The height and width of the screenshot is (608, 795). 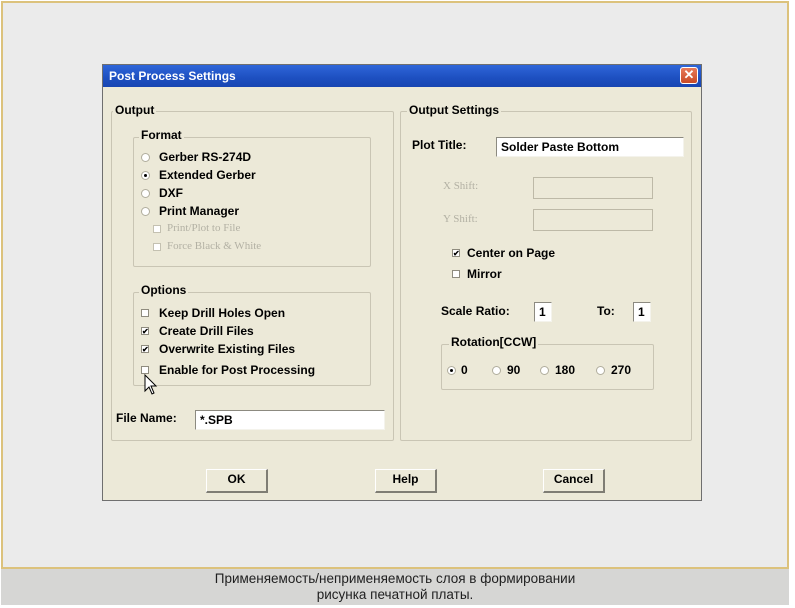 What do you see at coordinates (227, 349) in the screenshot?
I see `overwrite-existing-files-label: Overwrite Existing Files` at bounding box center [227, 349].